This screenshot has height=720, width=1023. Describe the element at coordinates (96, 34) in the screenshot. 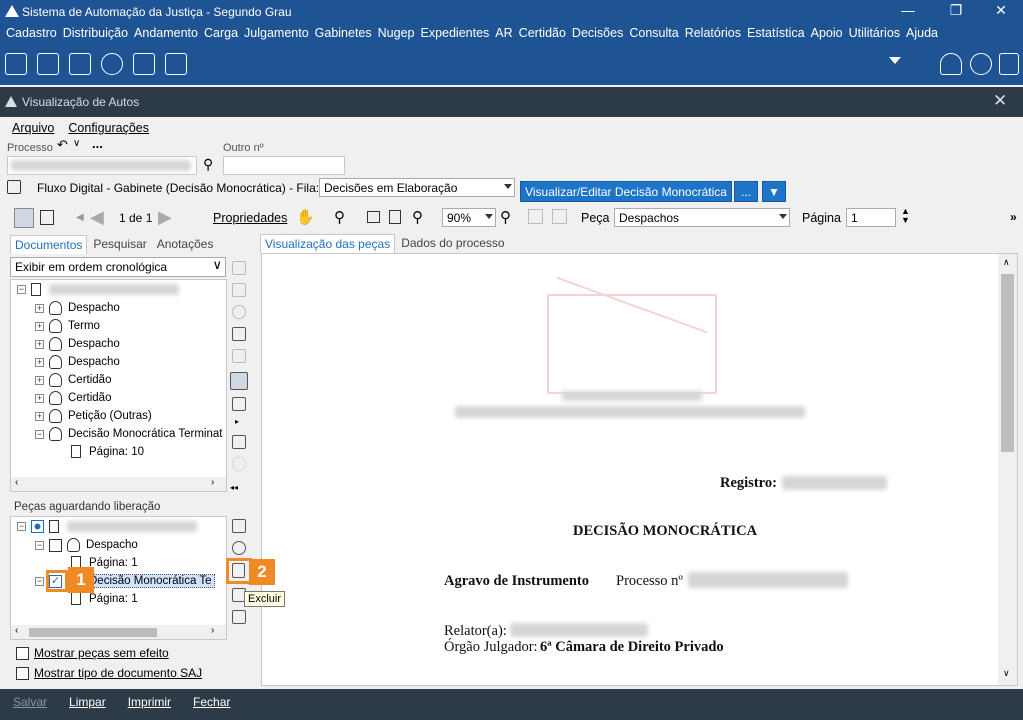

I see `menu-distribuicao: Distribuição` at that location.